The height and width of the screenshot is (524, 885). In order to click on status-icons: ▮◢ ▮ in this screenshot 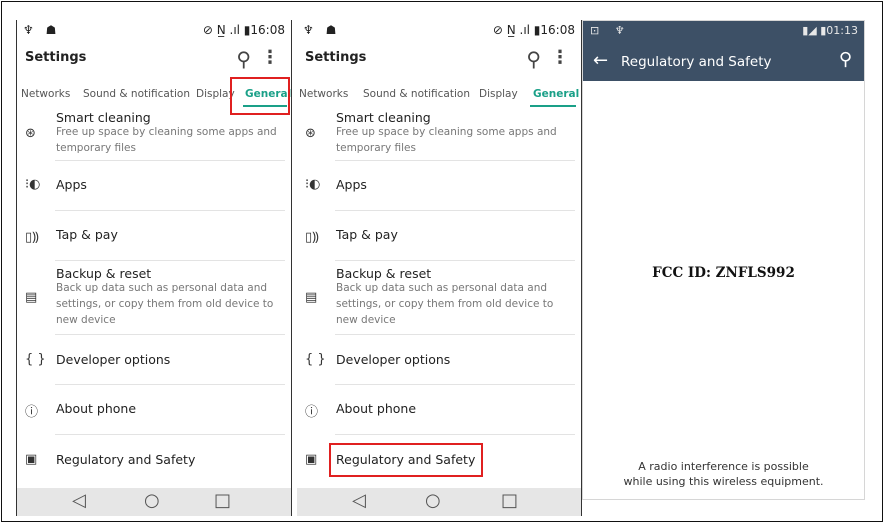, I will do `click(814, 30)`.